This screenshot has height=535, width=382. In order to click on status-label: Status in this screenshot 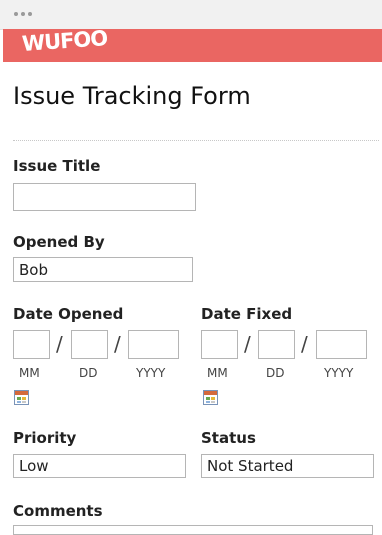, I will do `click(228, 438)`.